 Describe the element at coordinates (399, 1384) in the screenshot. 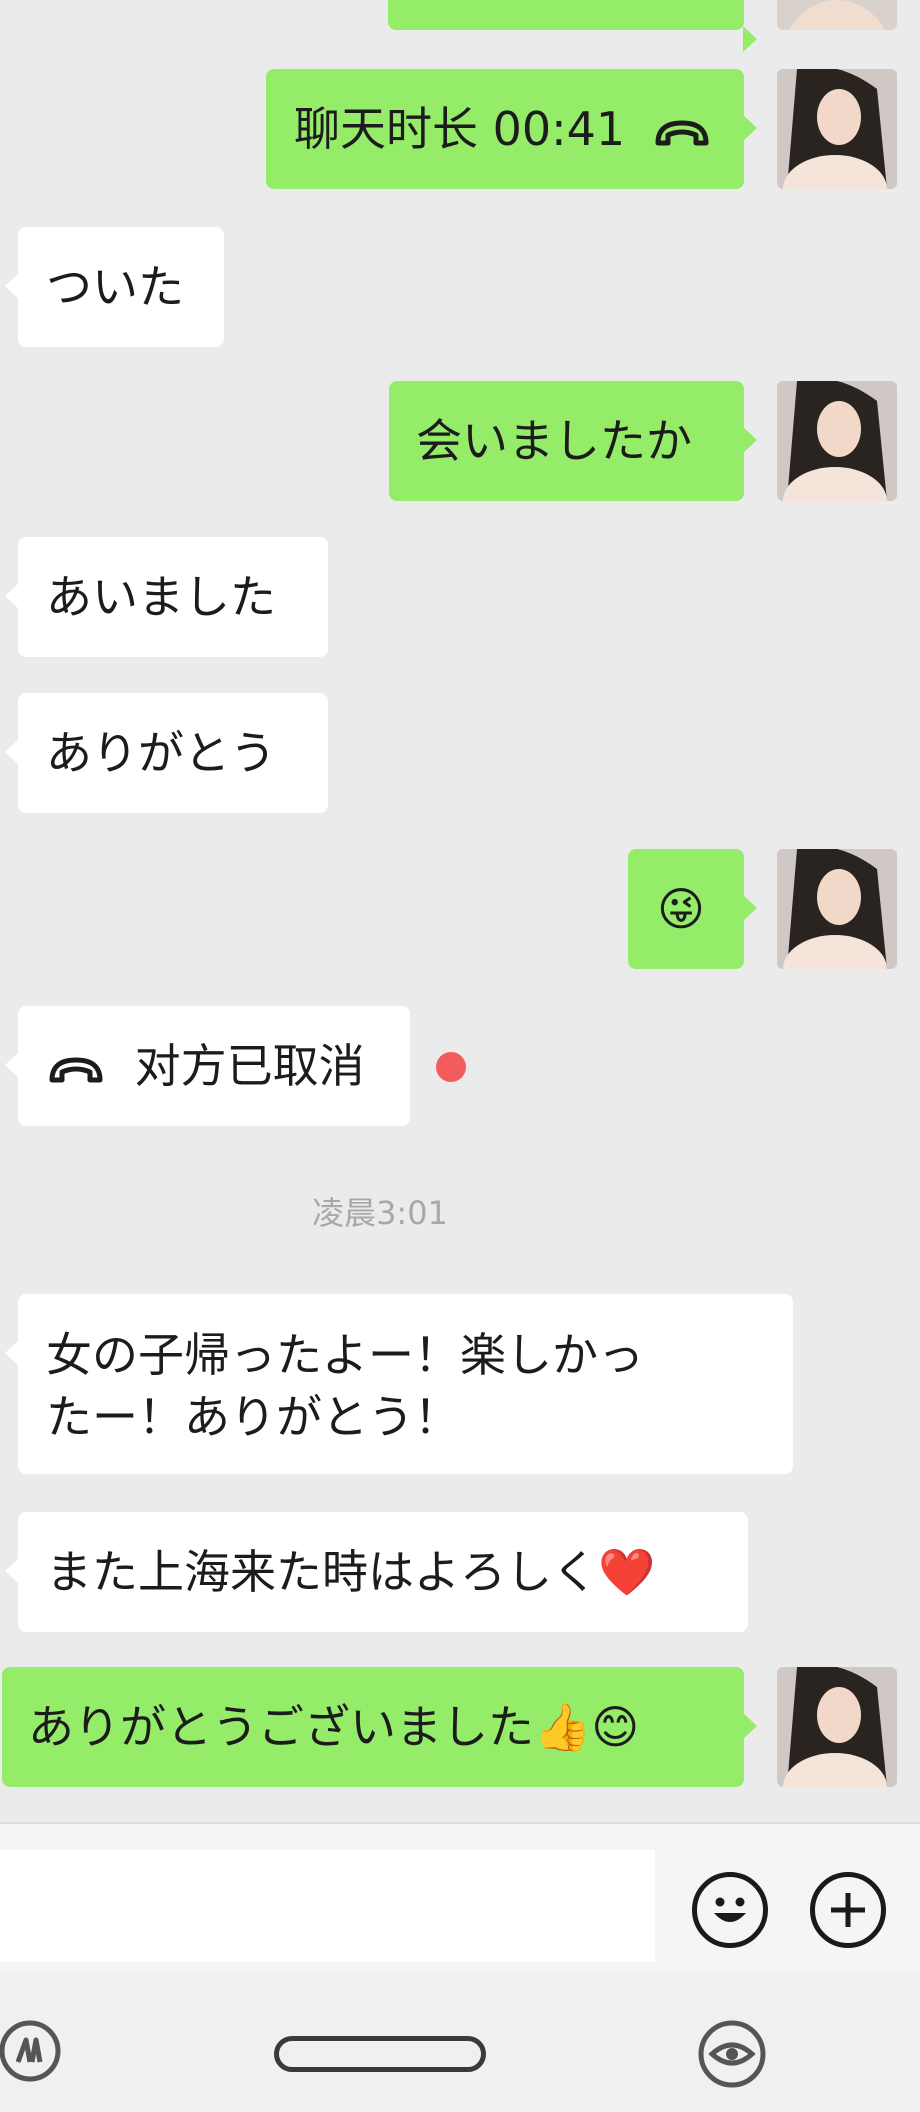

I see `message-bubble: 女の子帰ったよー！楽しかっ たー！ありがとう！` at that location.